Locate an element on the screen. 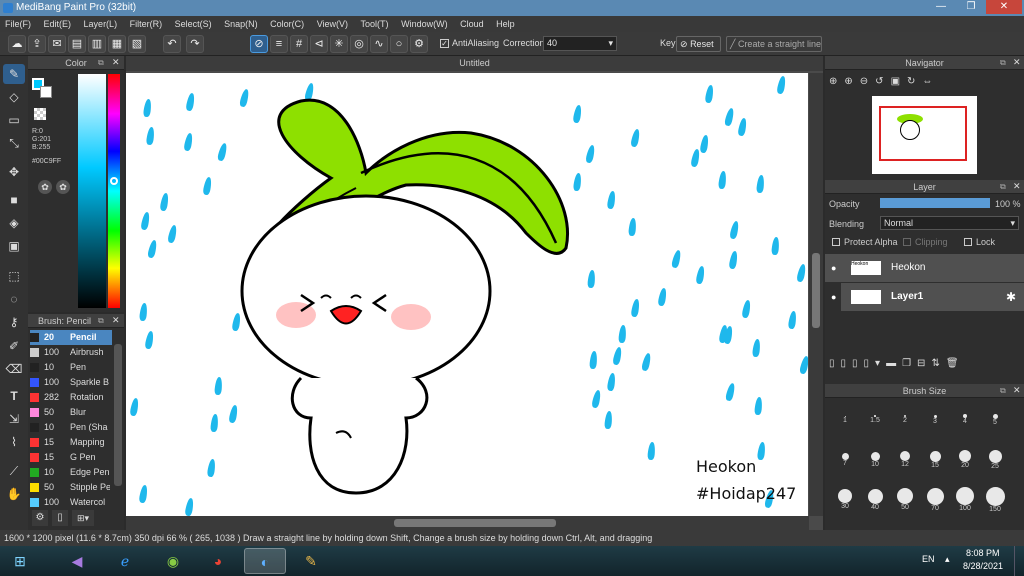 This screenshot has width=1024, height=576. clock-date: 8/28/2021 is located at coordinates (983, 566).